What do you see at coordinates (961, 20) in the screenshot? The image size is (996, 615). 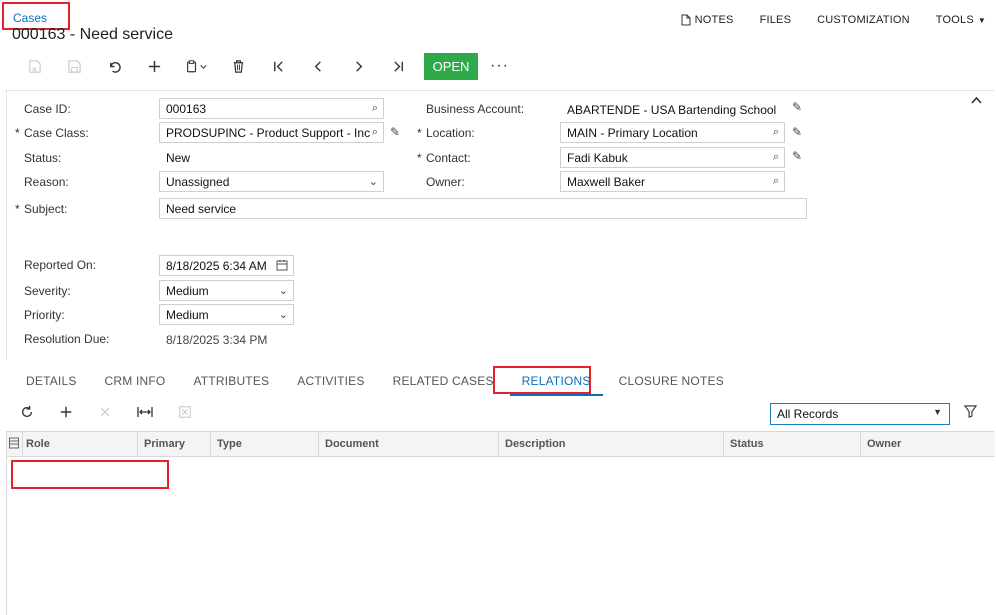 I see `tools-menu: TOOLS ▼` at bounding box center [961, 20].